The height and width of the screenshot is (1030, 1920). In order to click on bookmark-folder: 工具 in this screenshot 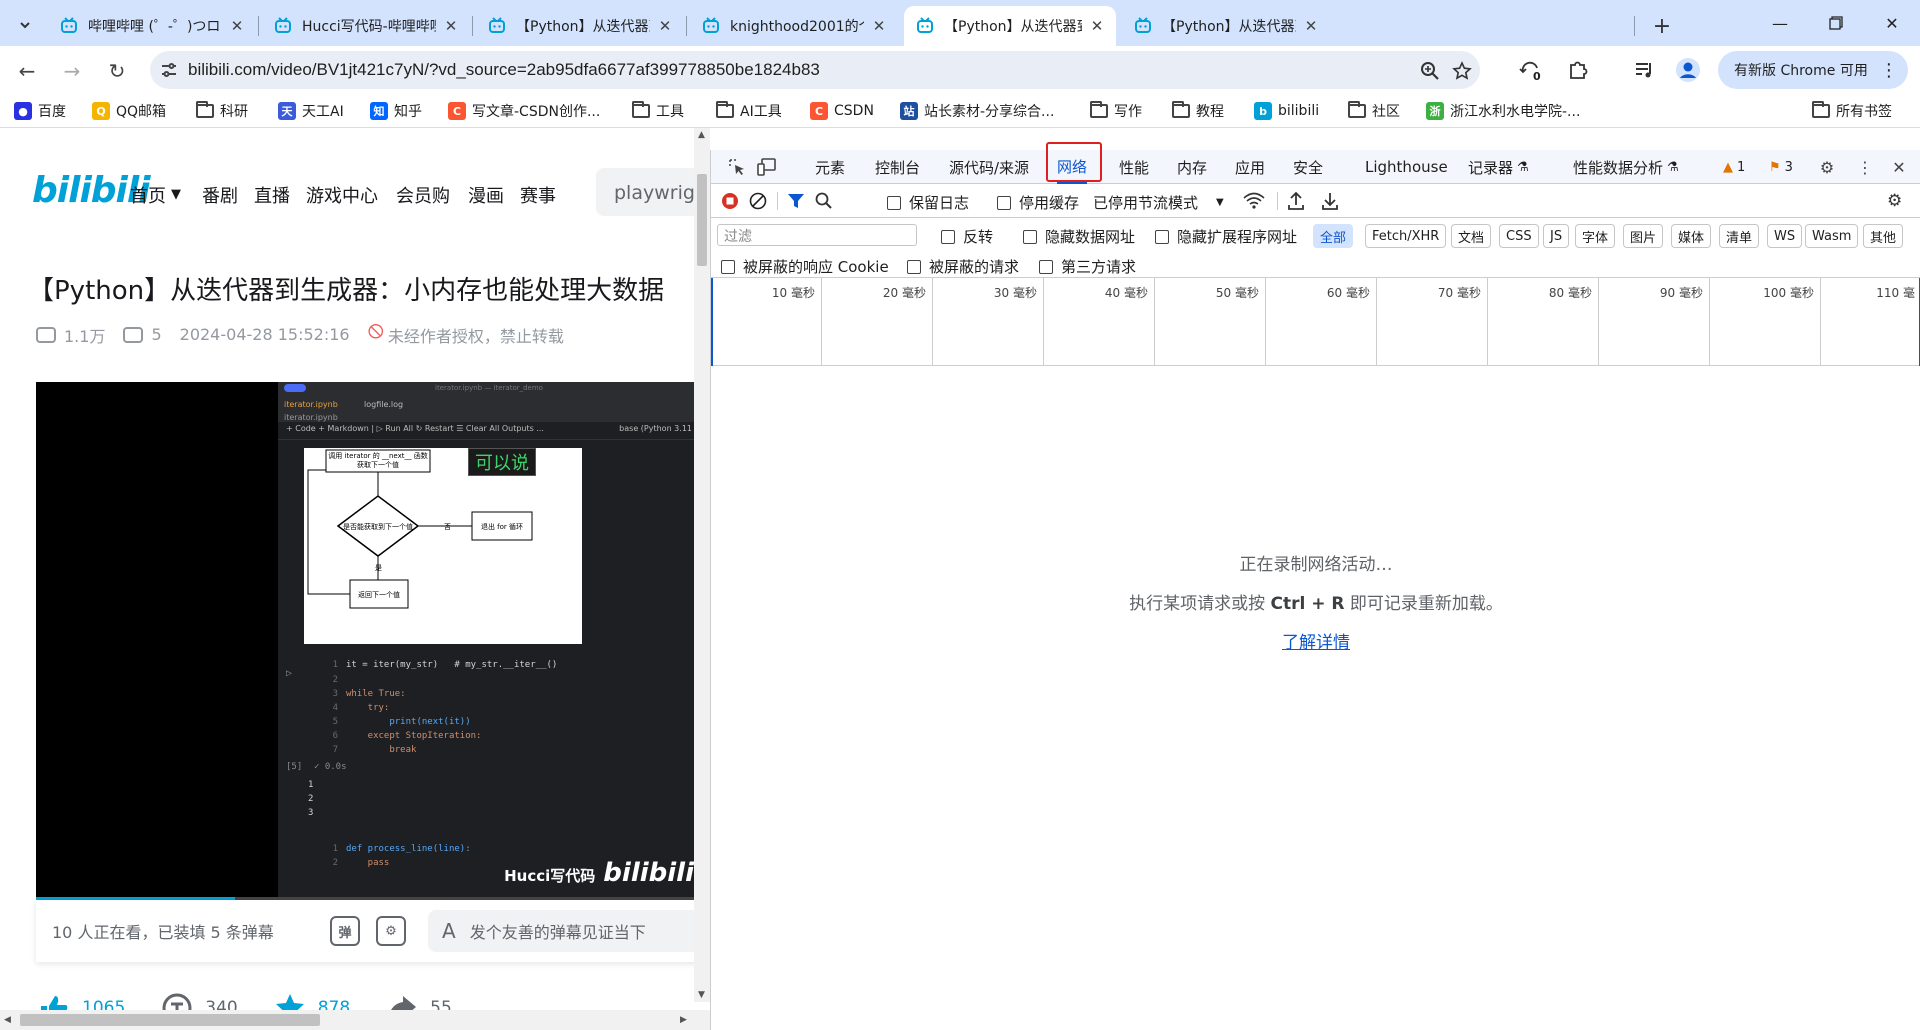, I will do `click(658, 111)`.